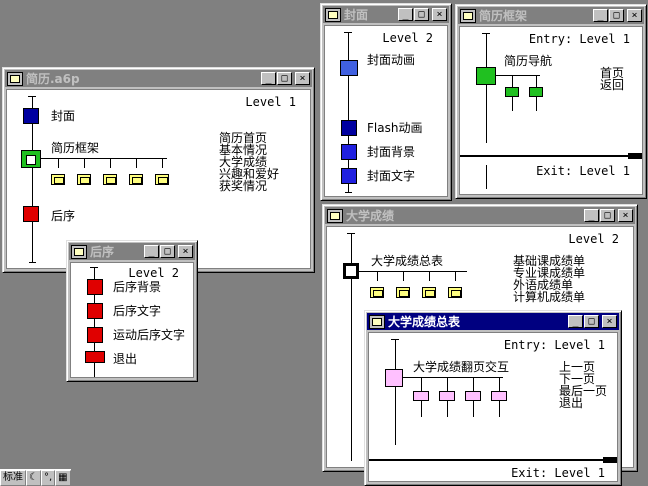 This screenshot has height=486, width=648. I want to click on epilogue-flowline-area: Level 2 后序背景 后序文字 运动后序文字 退出, so click(132, 320).